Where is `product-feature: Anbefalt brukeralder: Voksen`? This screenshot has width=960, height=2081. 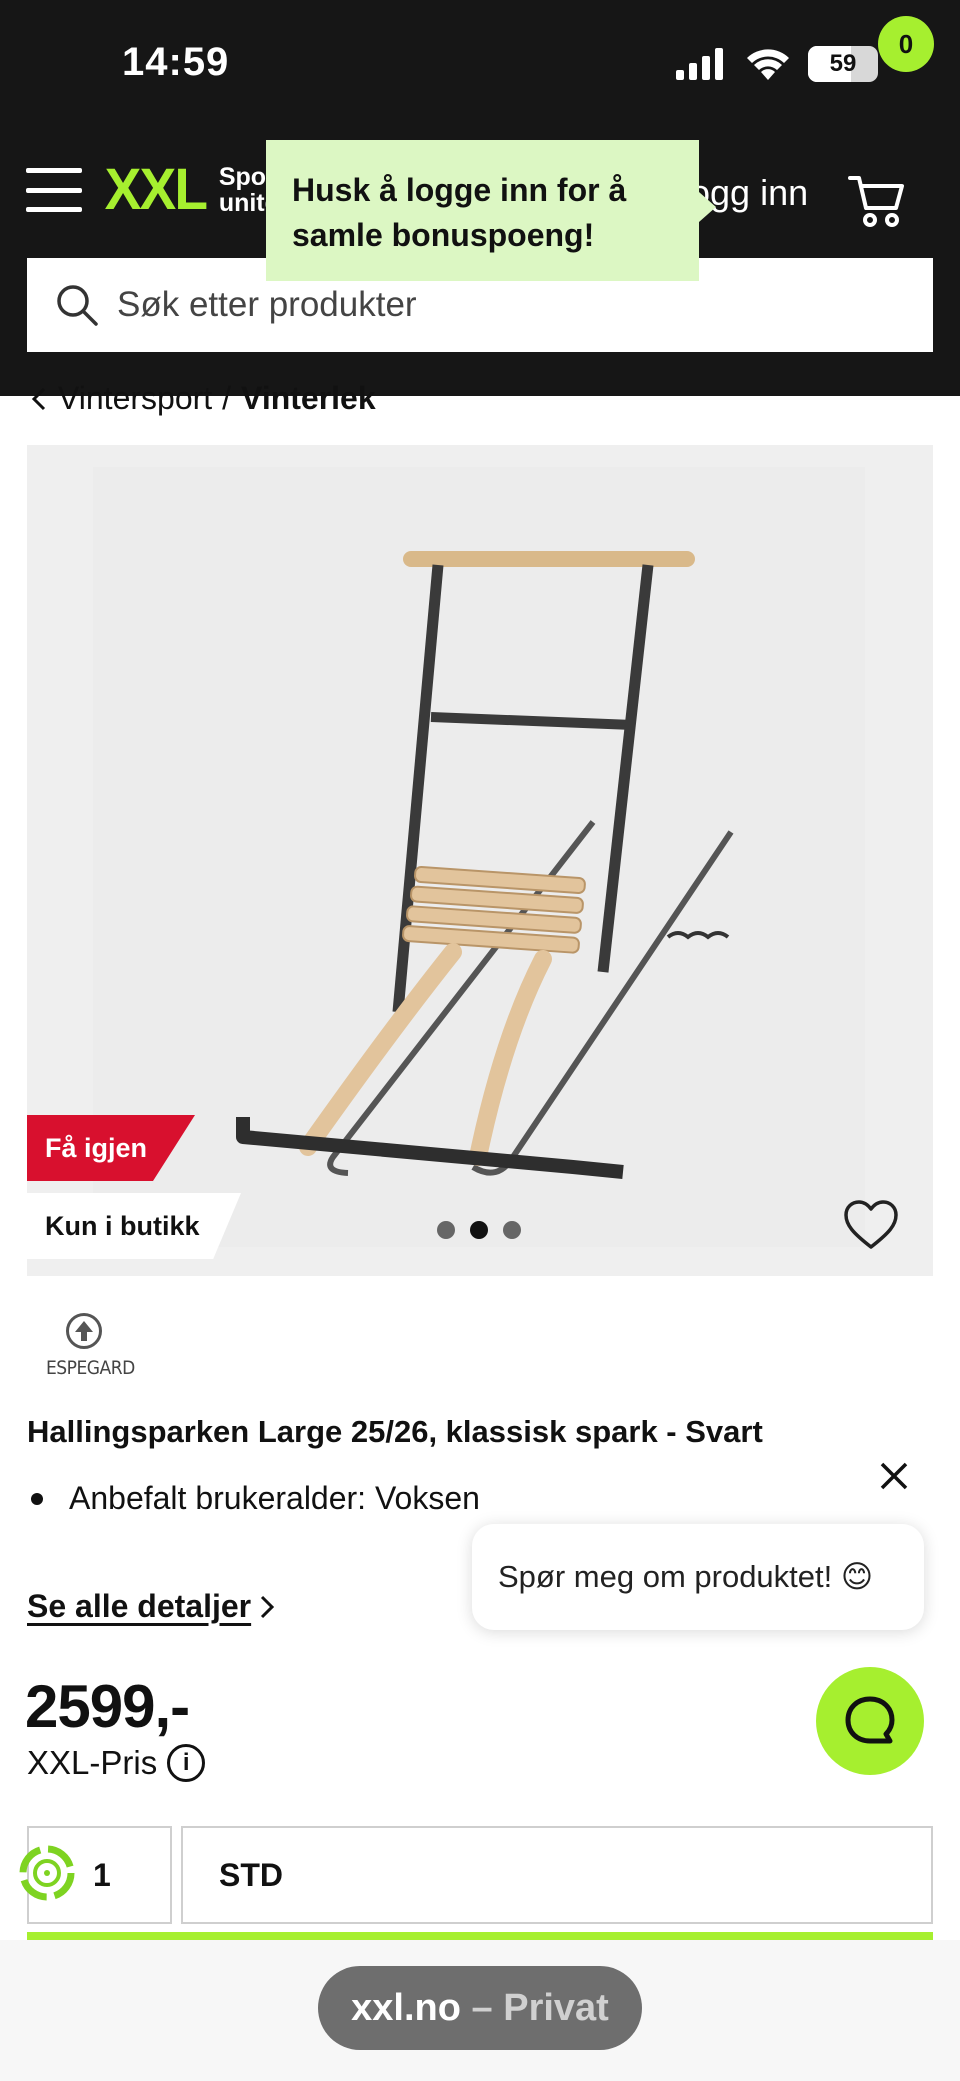 product-feature: Anbefalt brukeralder: Voksen is located at coordinates (253, 1498).